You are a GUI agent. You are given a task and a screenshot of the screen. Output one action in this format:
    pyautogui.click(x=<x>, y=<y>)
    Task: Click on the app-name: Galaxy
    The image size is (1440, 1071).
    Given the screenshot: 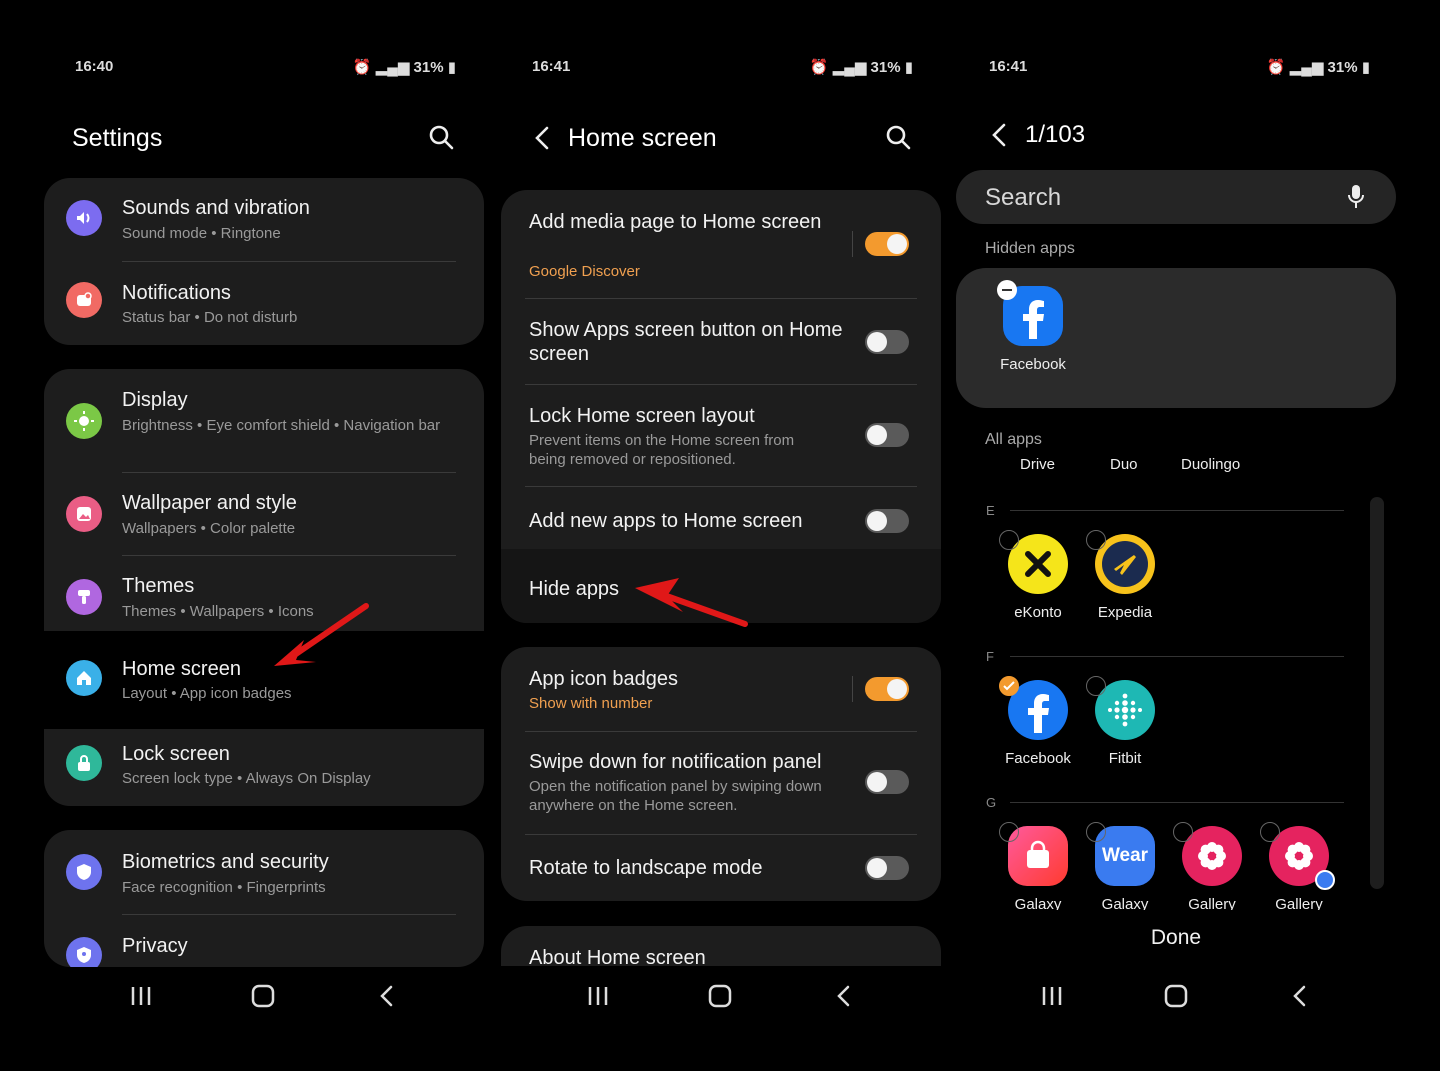 What is the action you would take?
    pyautogui.click(x=1125, y=903)
    